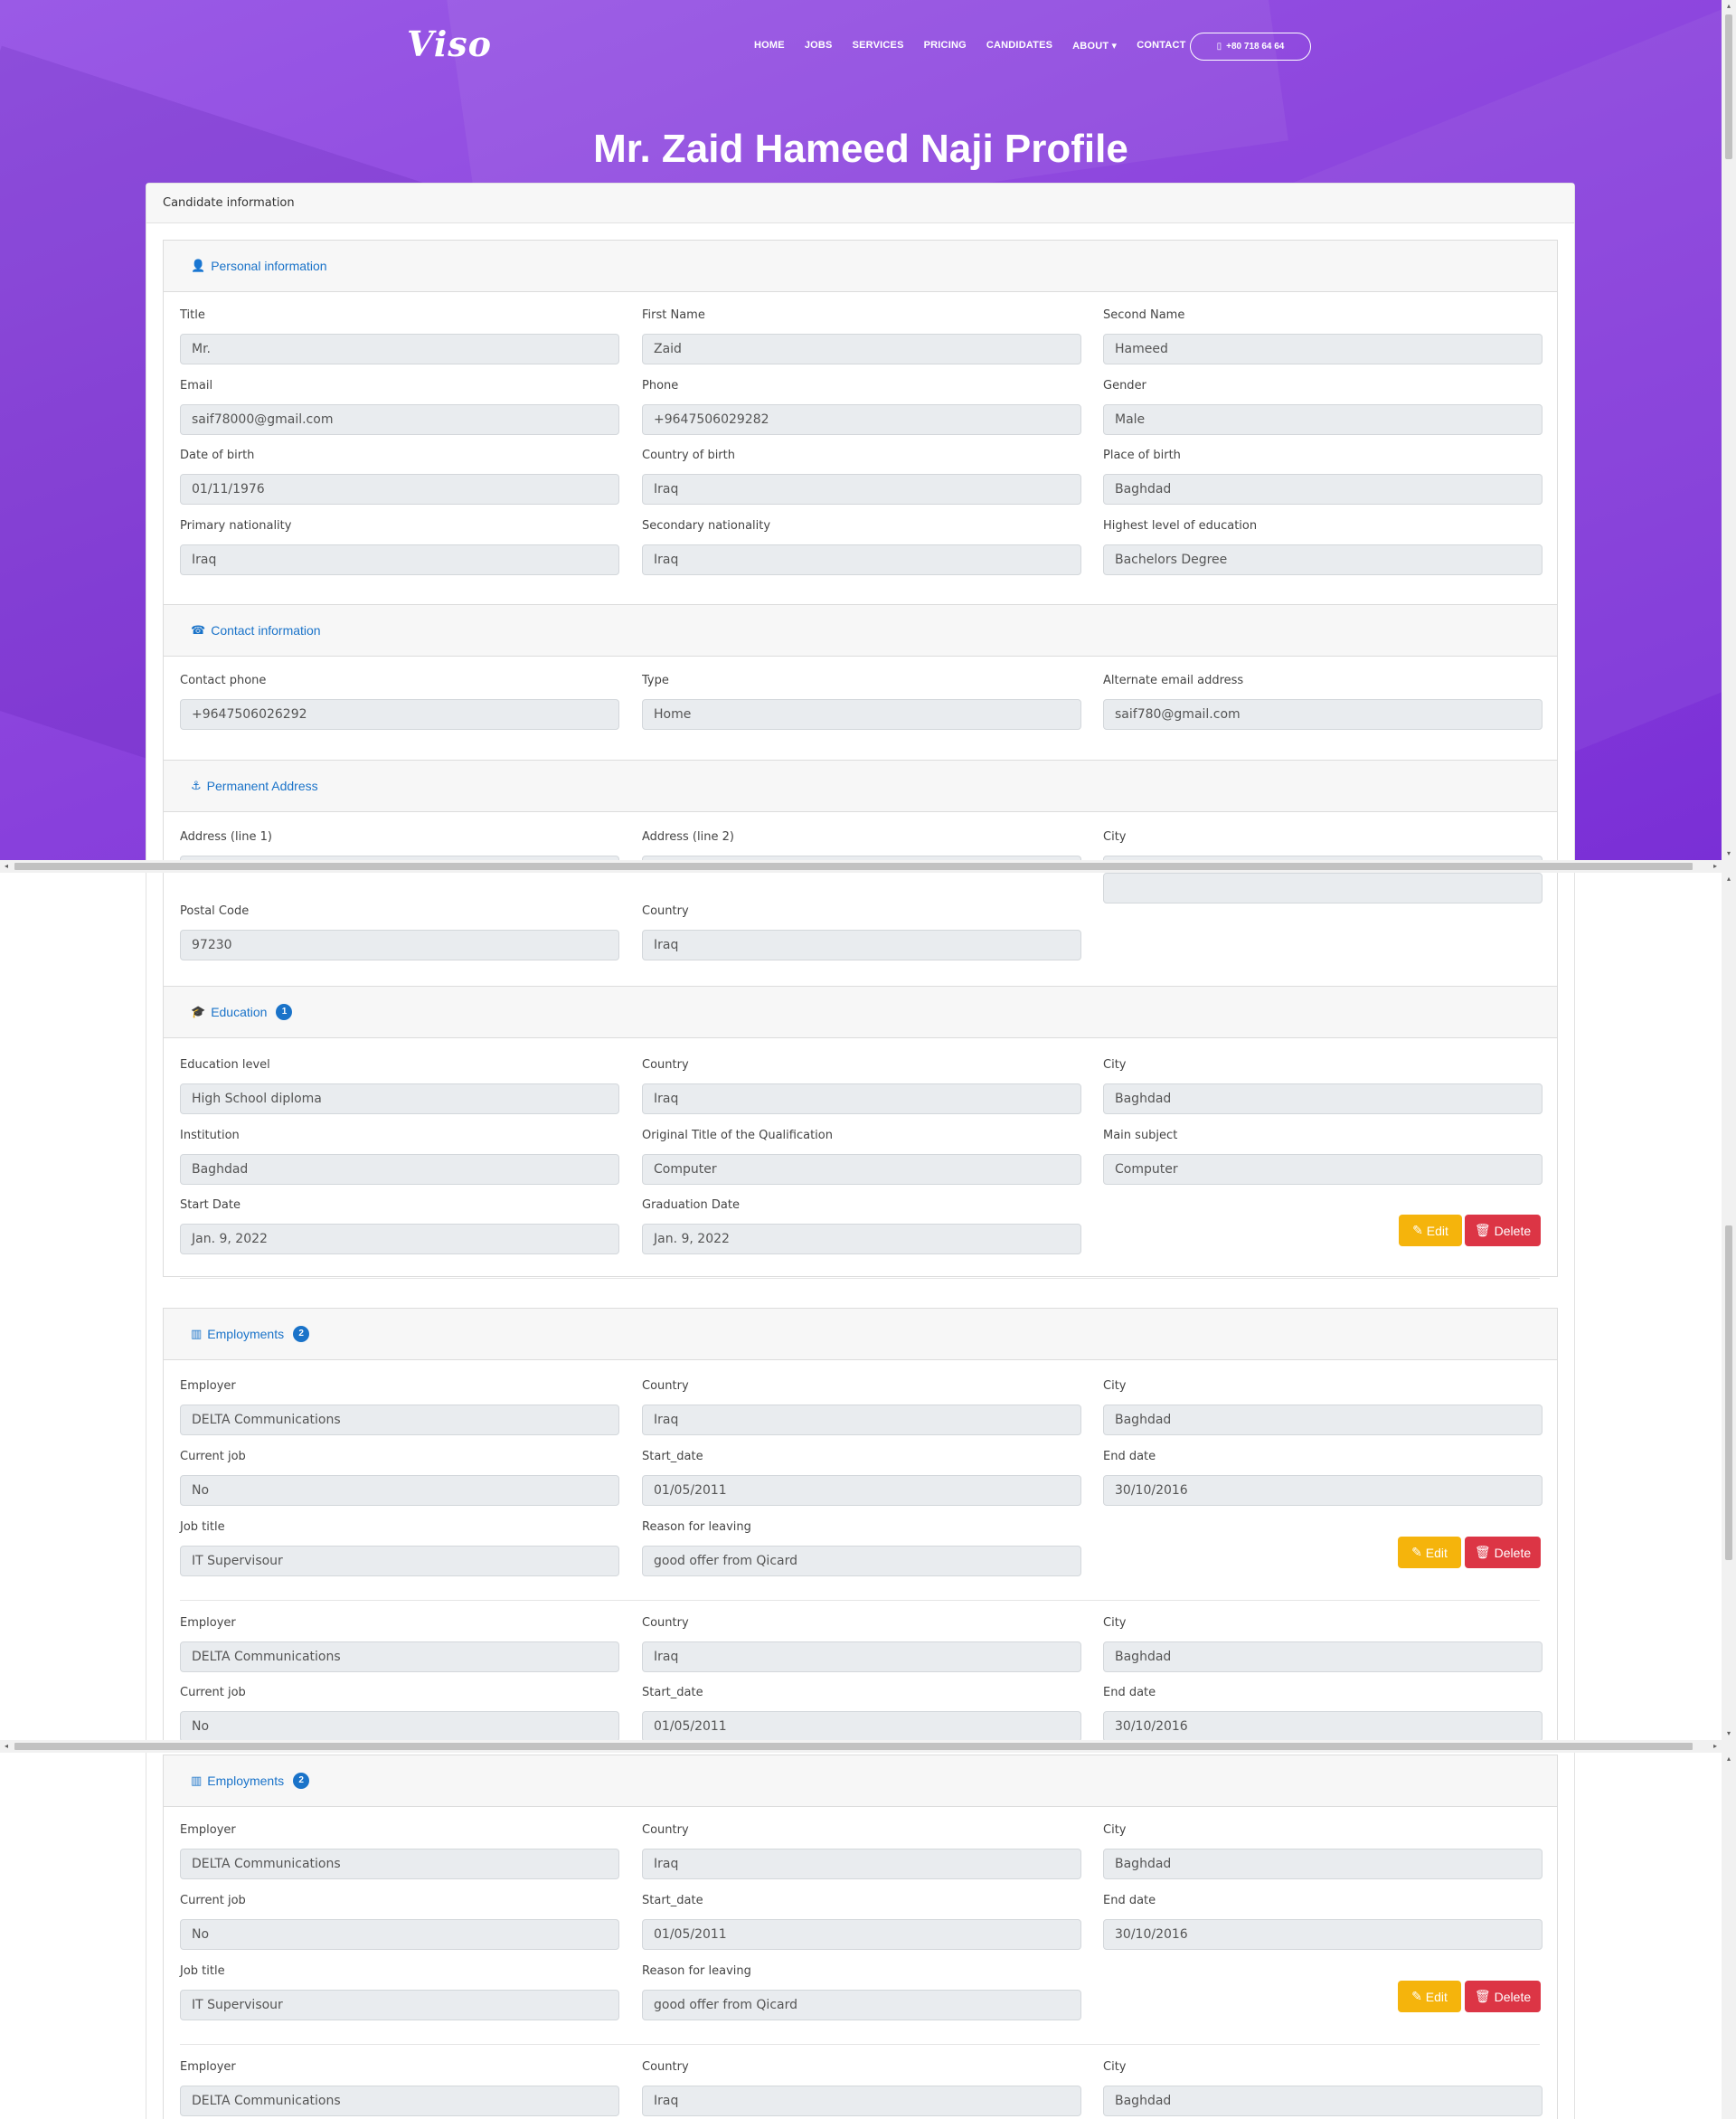 The image size is (1736, 2119). I want to click on divider, so click(860, 1278).